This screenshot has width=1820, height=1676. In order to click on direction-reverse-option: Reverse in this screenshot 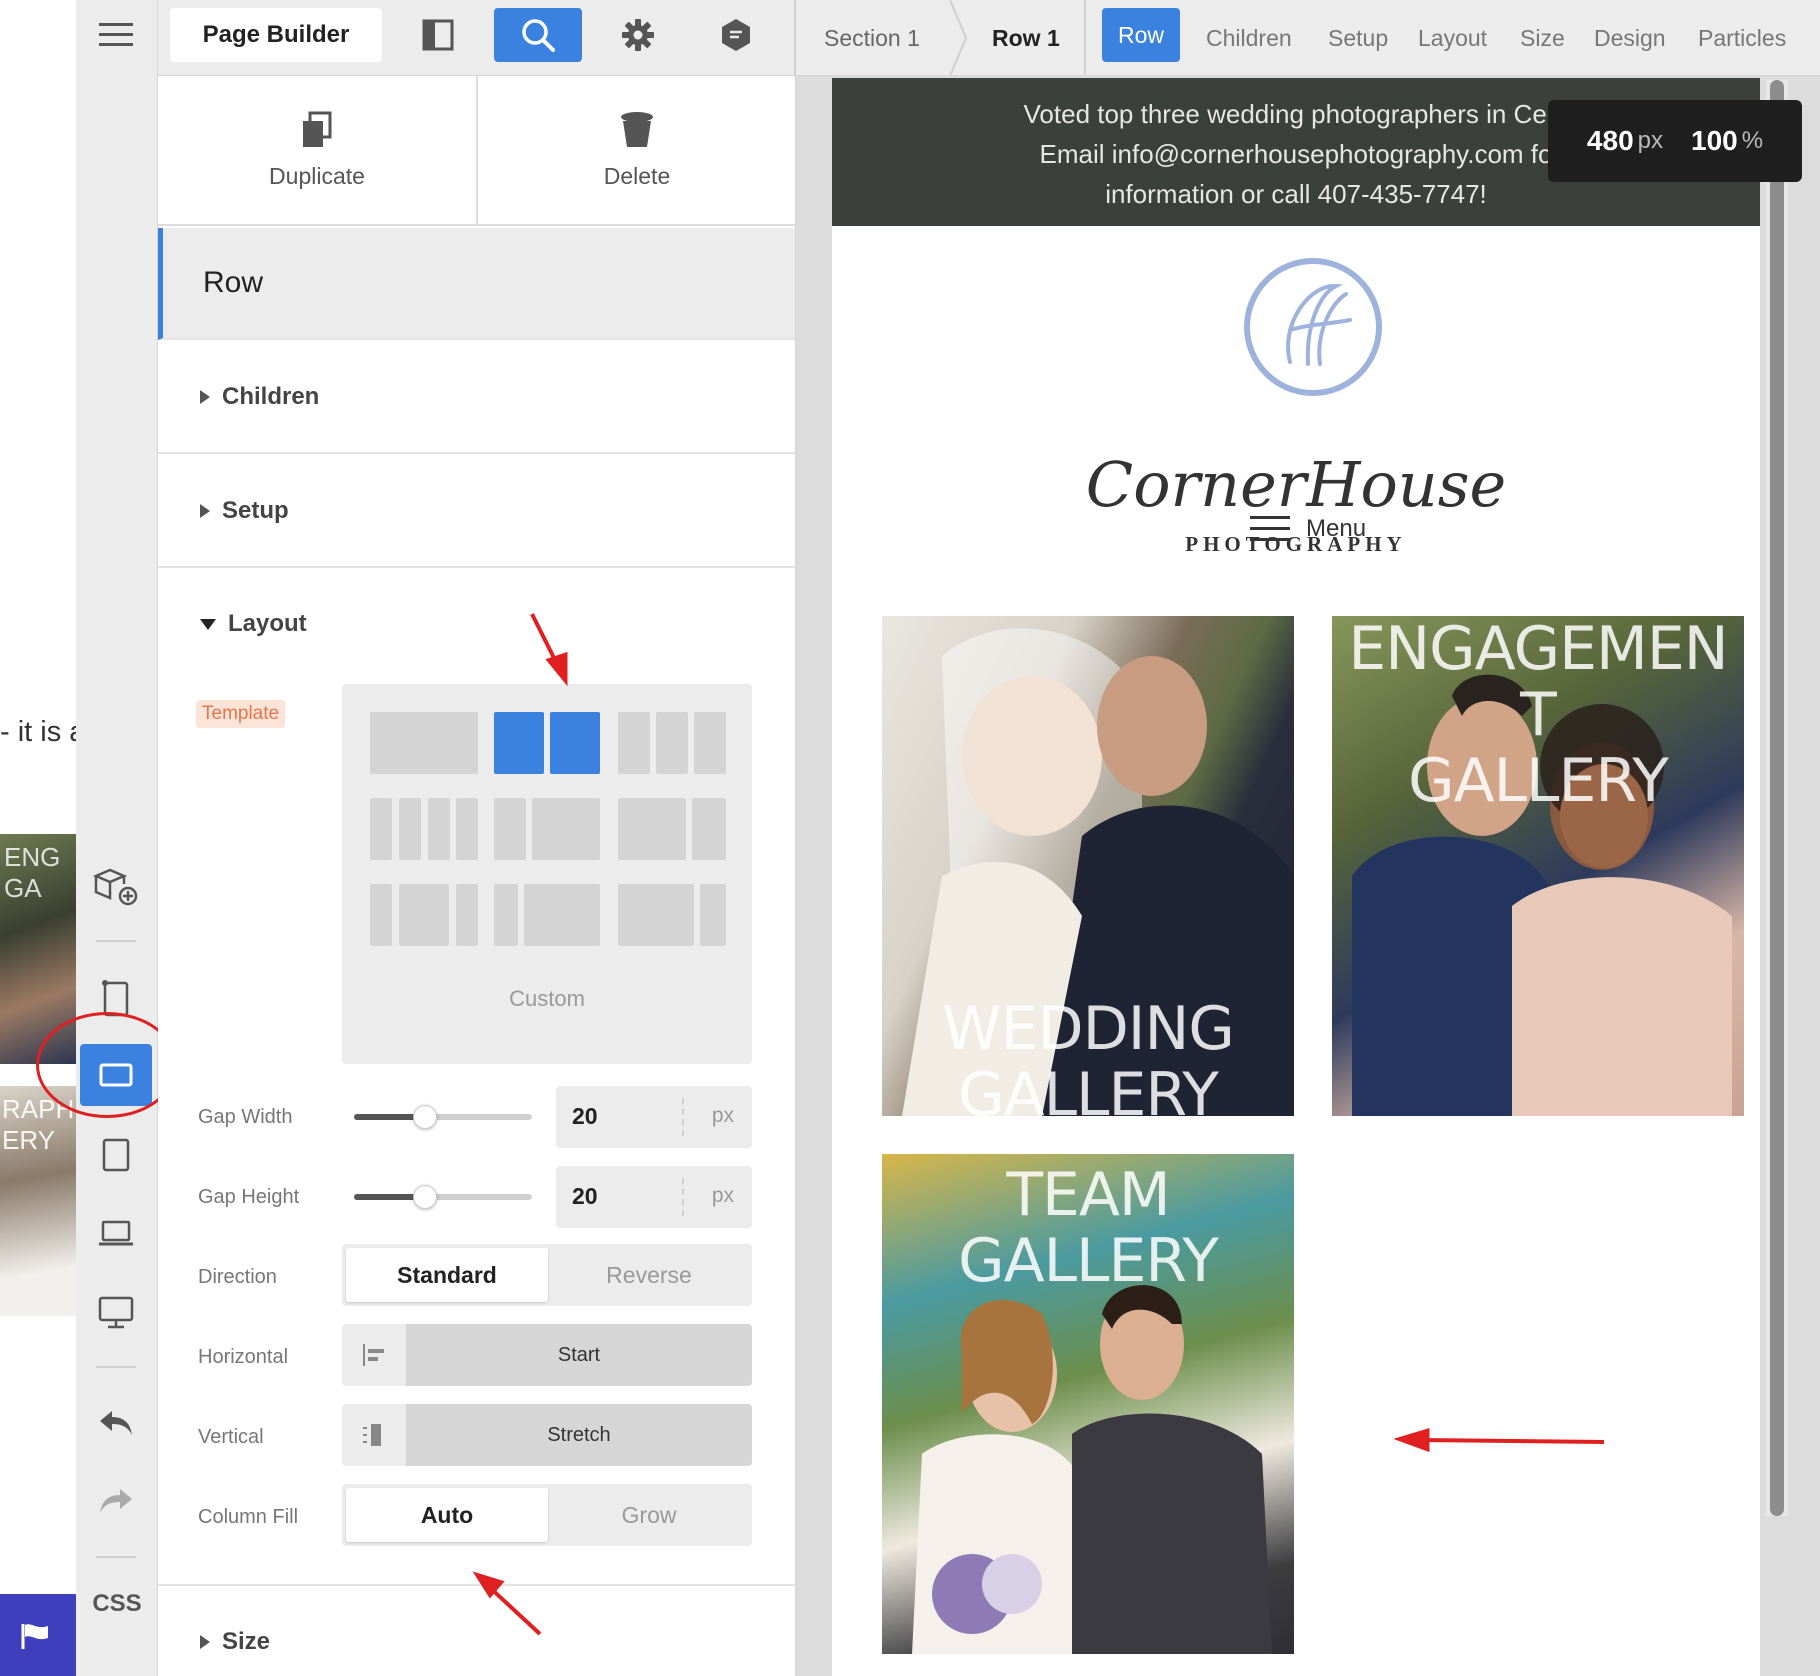, I will do `click(649, 1275)`.